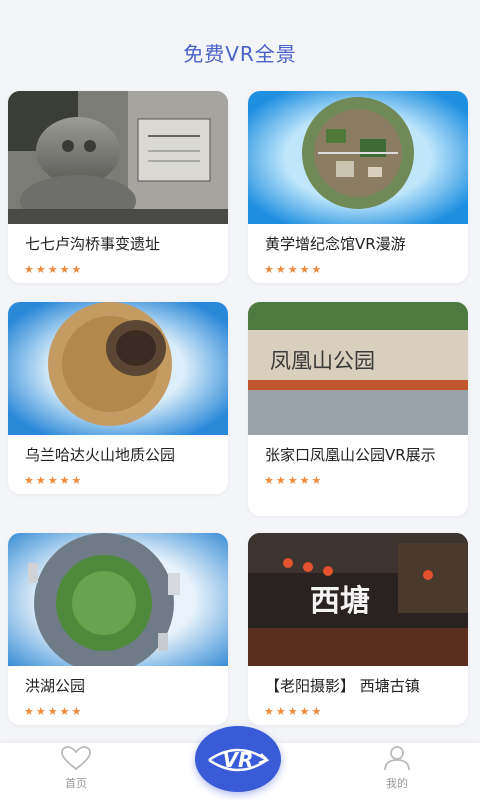 The image size is (480, 800). I want to click on vr-card: 西塘 【老阳摄影】 西塘古镇 ★ ★ ★ ★ ★, so click(358, 629).